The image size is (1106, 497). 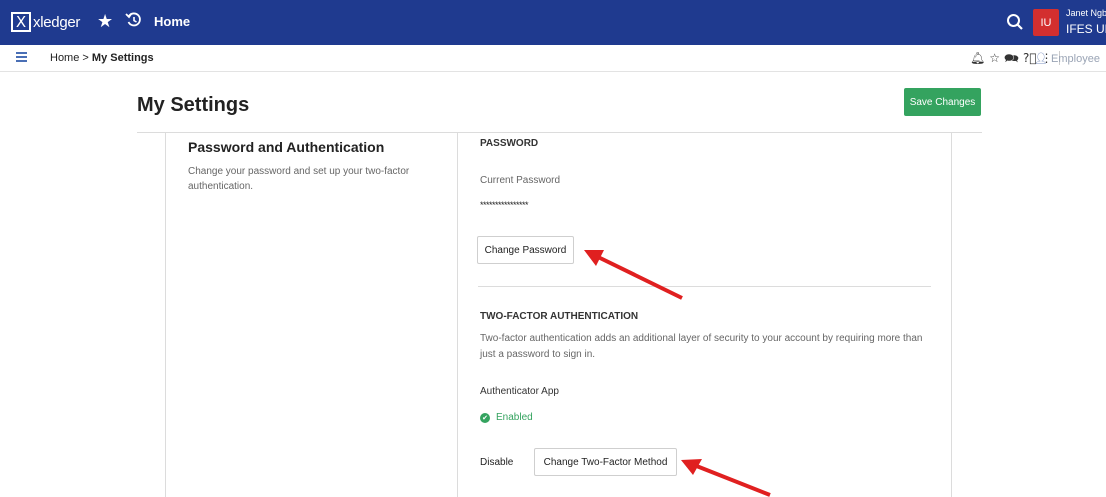 I want to click on xledger-logo: X xledger, so click(x=45, y=22).